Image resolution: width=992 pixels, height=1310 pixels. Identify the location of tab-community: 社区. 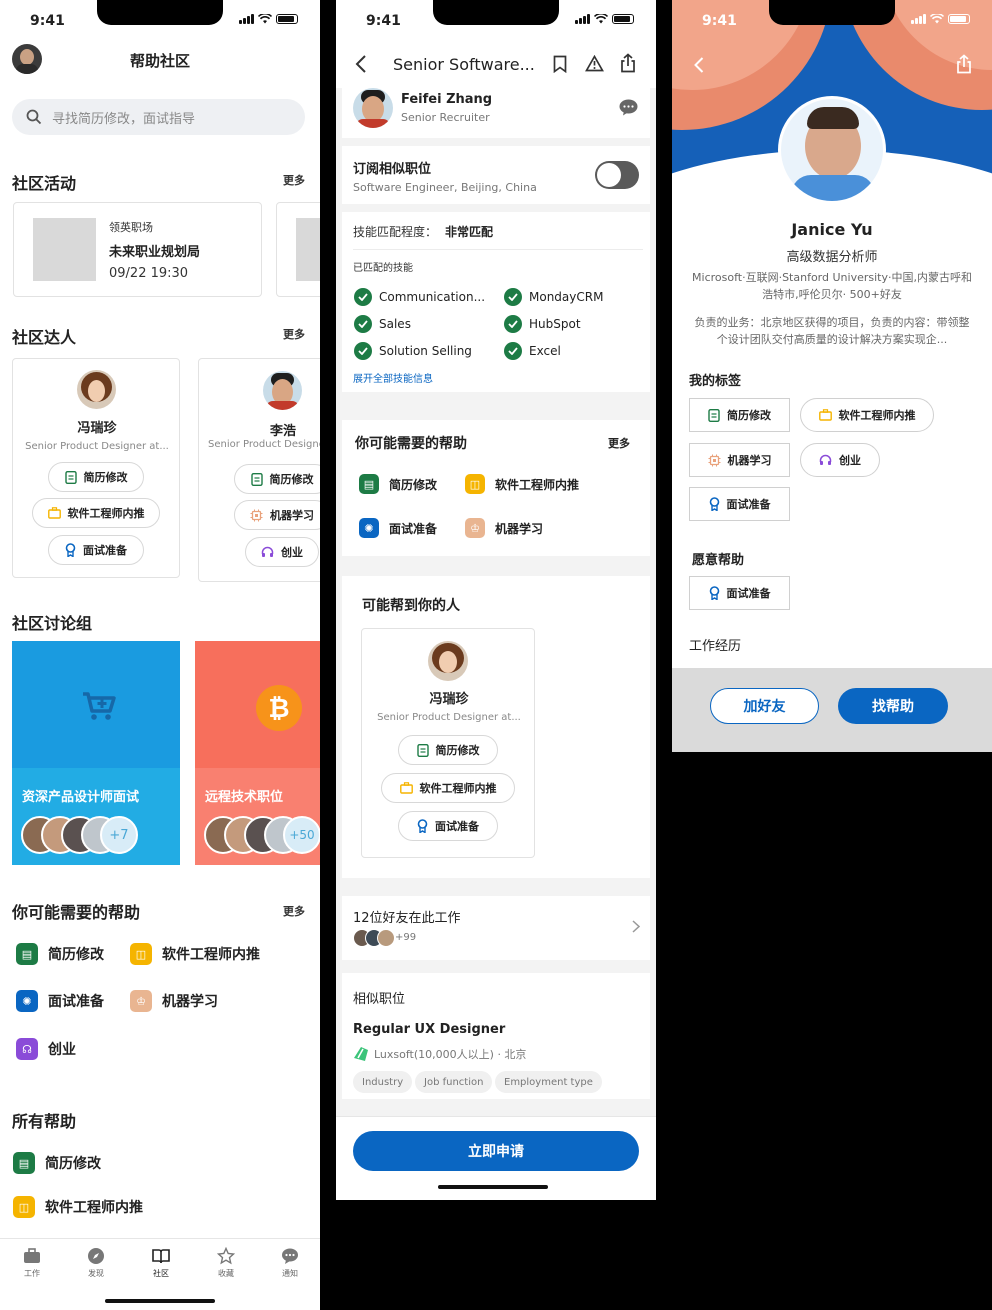
(161, 1263).